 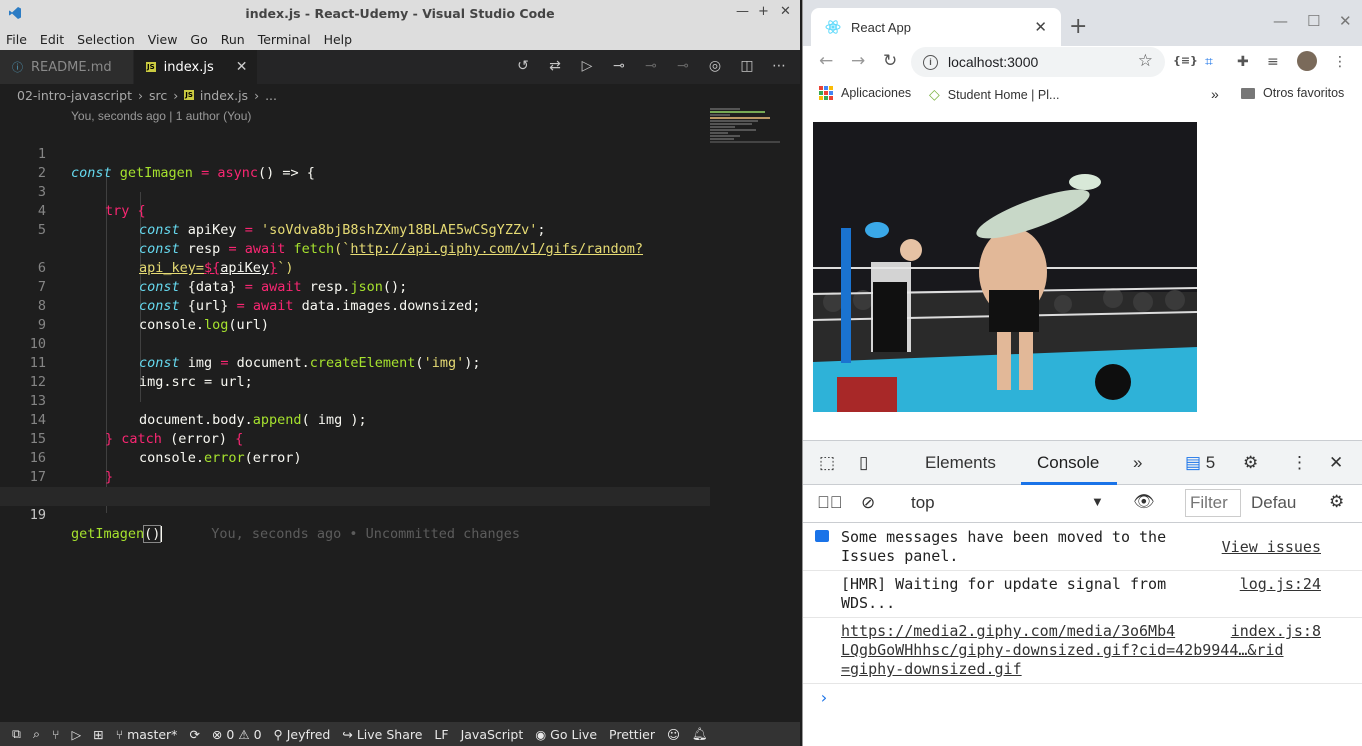 I want to click on tab-index-js: JS index.js ✕, so click(x=196, y=67).